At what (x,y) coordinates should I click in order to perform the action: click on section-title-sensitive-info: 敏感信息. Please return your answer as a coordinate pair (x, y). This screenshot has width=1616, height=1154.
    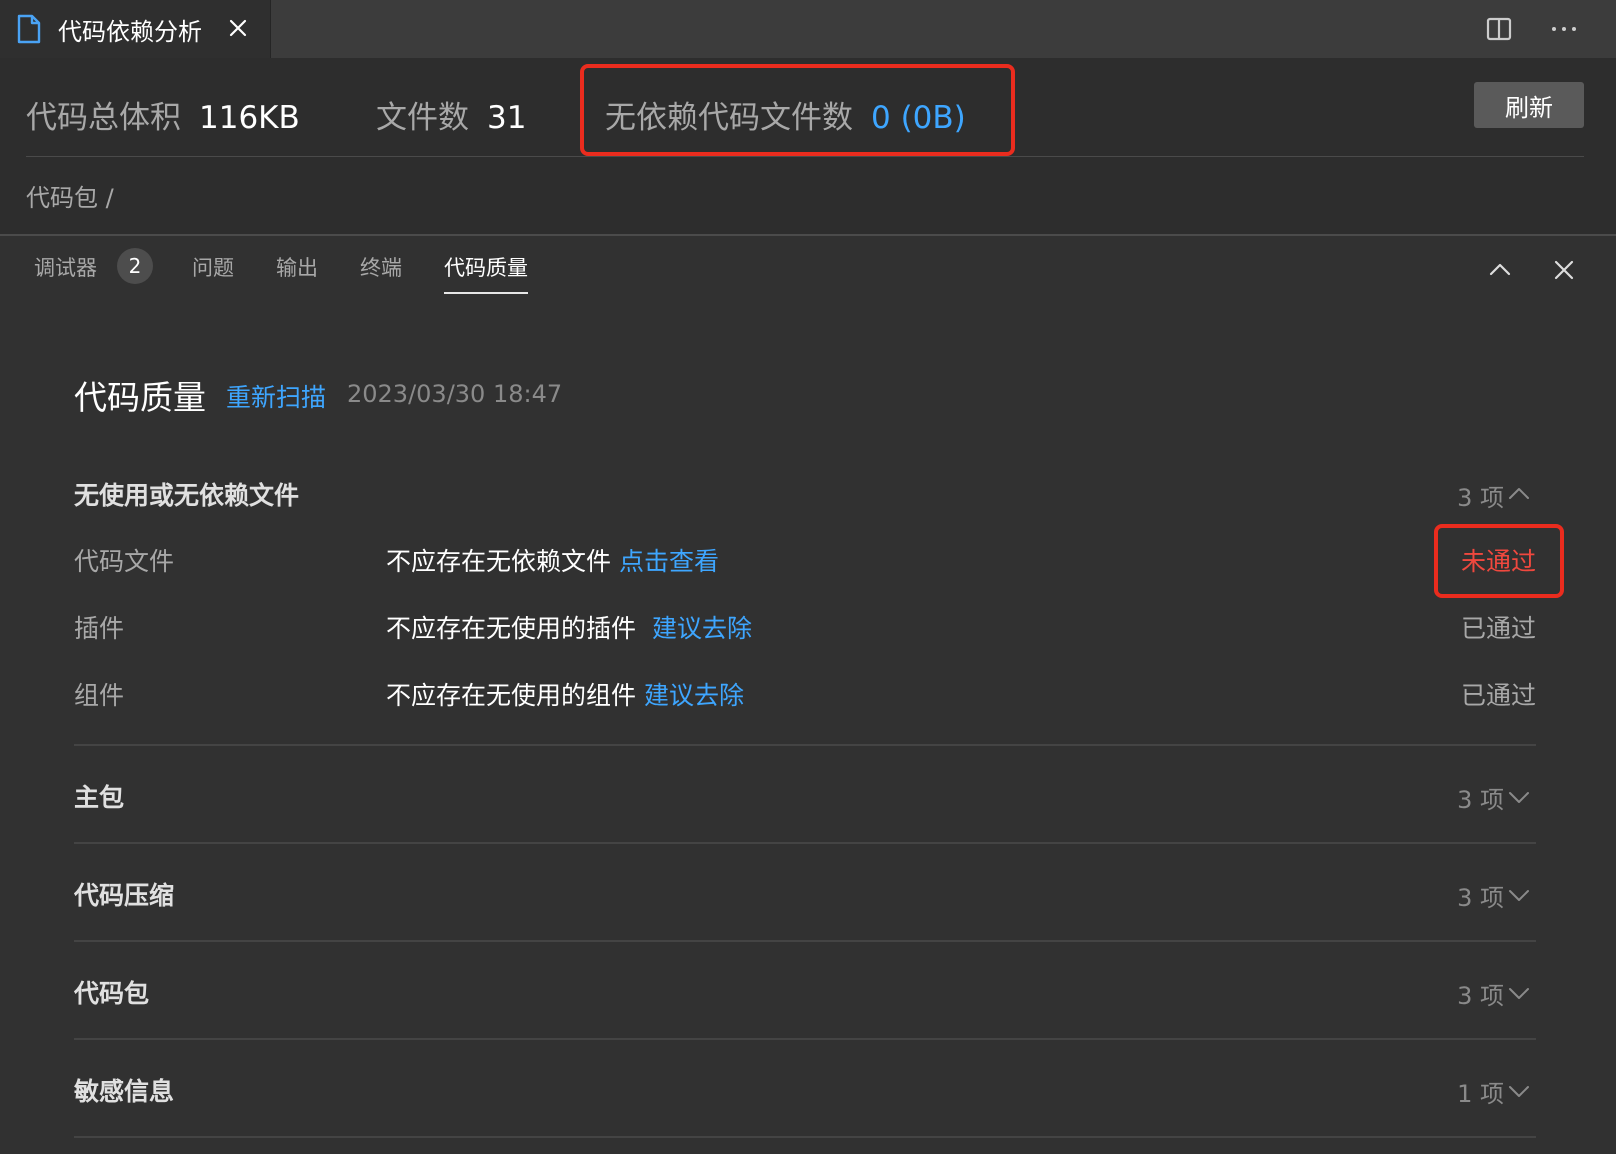
    Looking at the image, I should click on (124, 1090).